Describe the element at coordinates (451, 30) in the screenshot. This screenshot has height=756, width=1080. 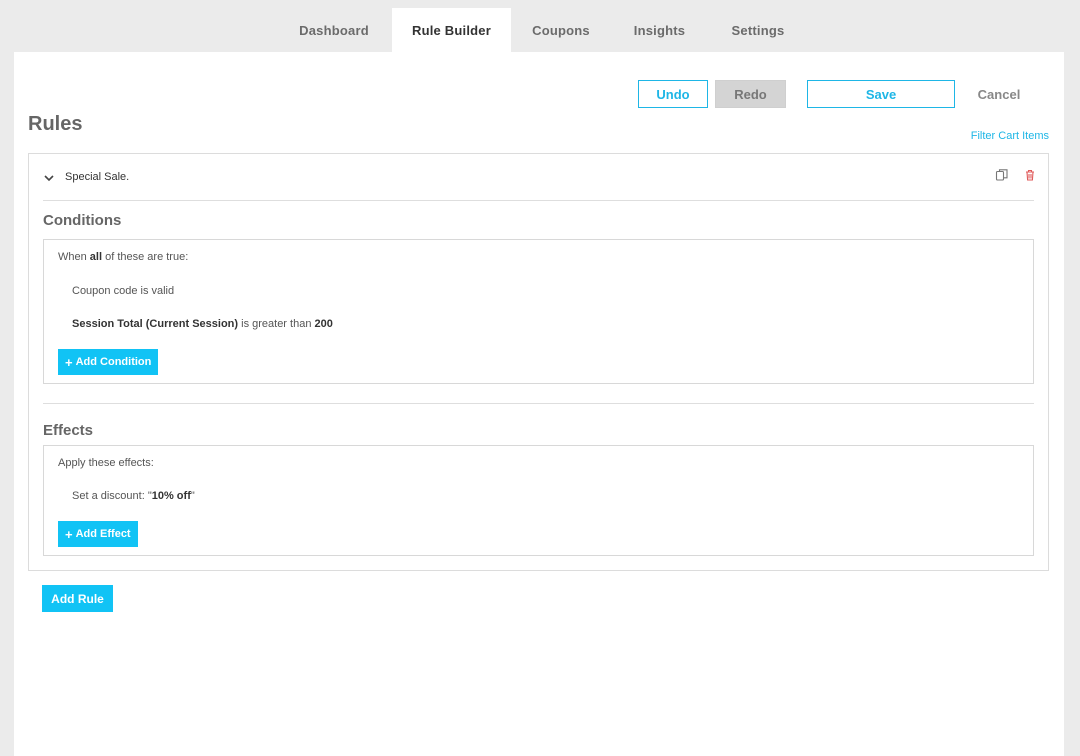
I see `tab-rule-builder: Rule Builder` at that location.